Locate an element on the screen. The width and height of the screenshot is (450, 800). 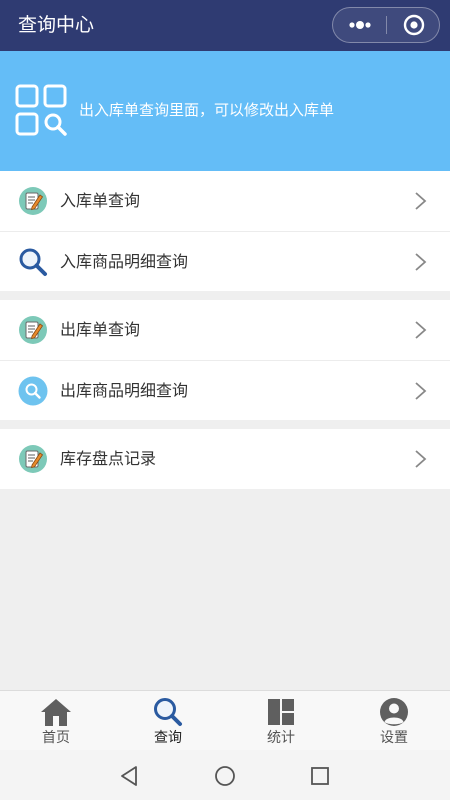
system-nav-bar is located at coordinates (225, 775).